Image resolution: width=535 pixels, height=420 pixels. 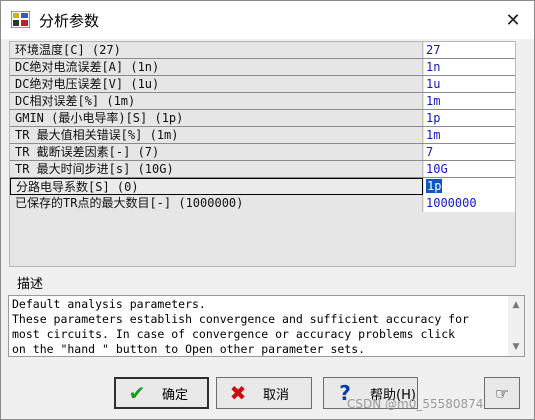 What do you see at coordinates (415, 404) in the screenshot?
I see `watermark: CSDN @m0_55580874` at bounding box center [415, 404].